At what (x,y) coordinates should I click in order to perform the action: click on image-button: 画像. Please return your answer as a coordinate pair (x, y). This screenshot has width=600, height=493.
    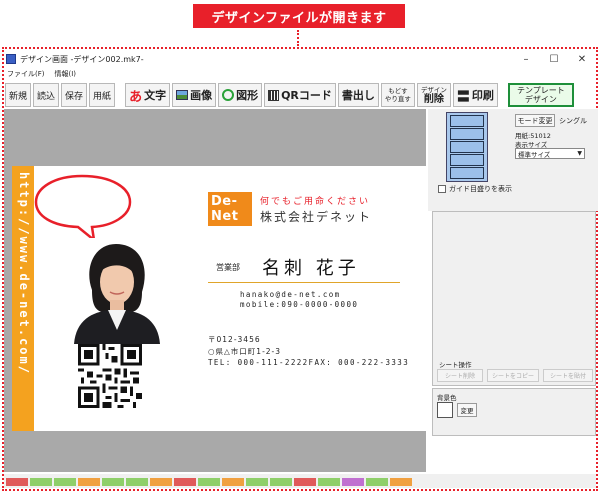
    Looking at the image, I should click on (194, 95).